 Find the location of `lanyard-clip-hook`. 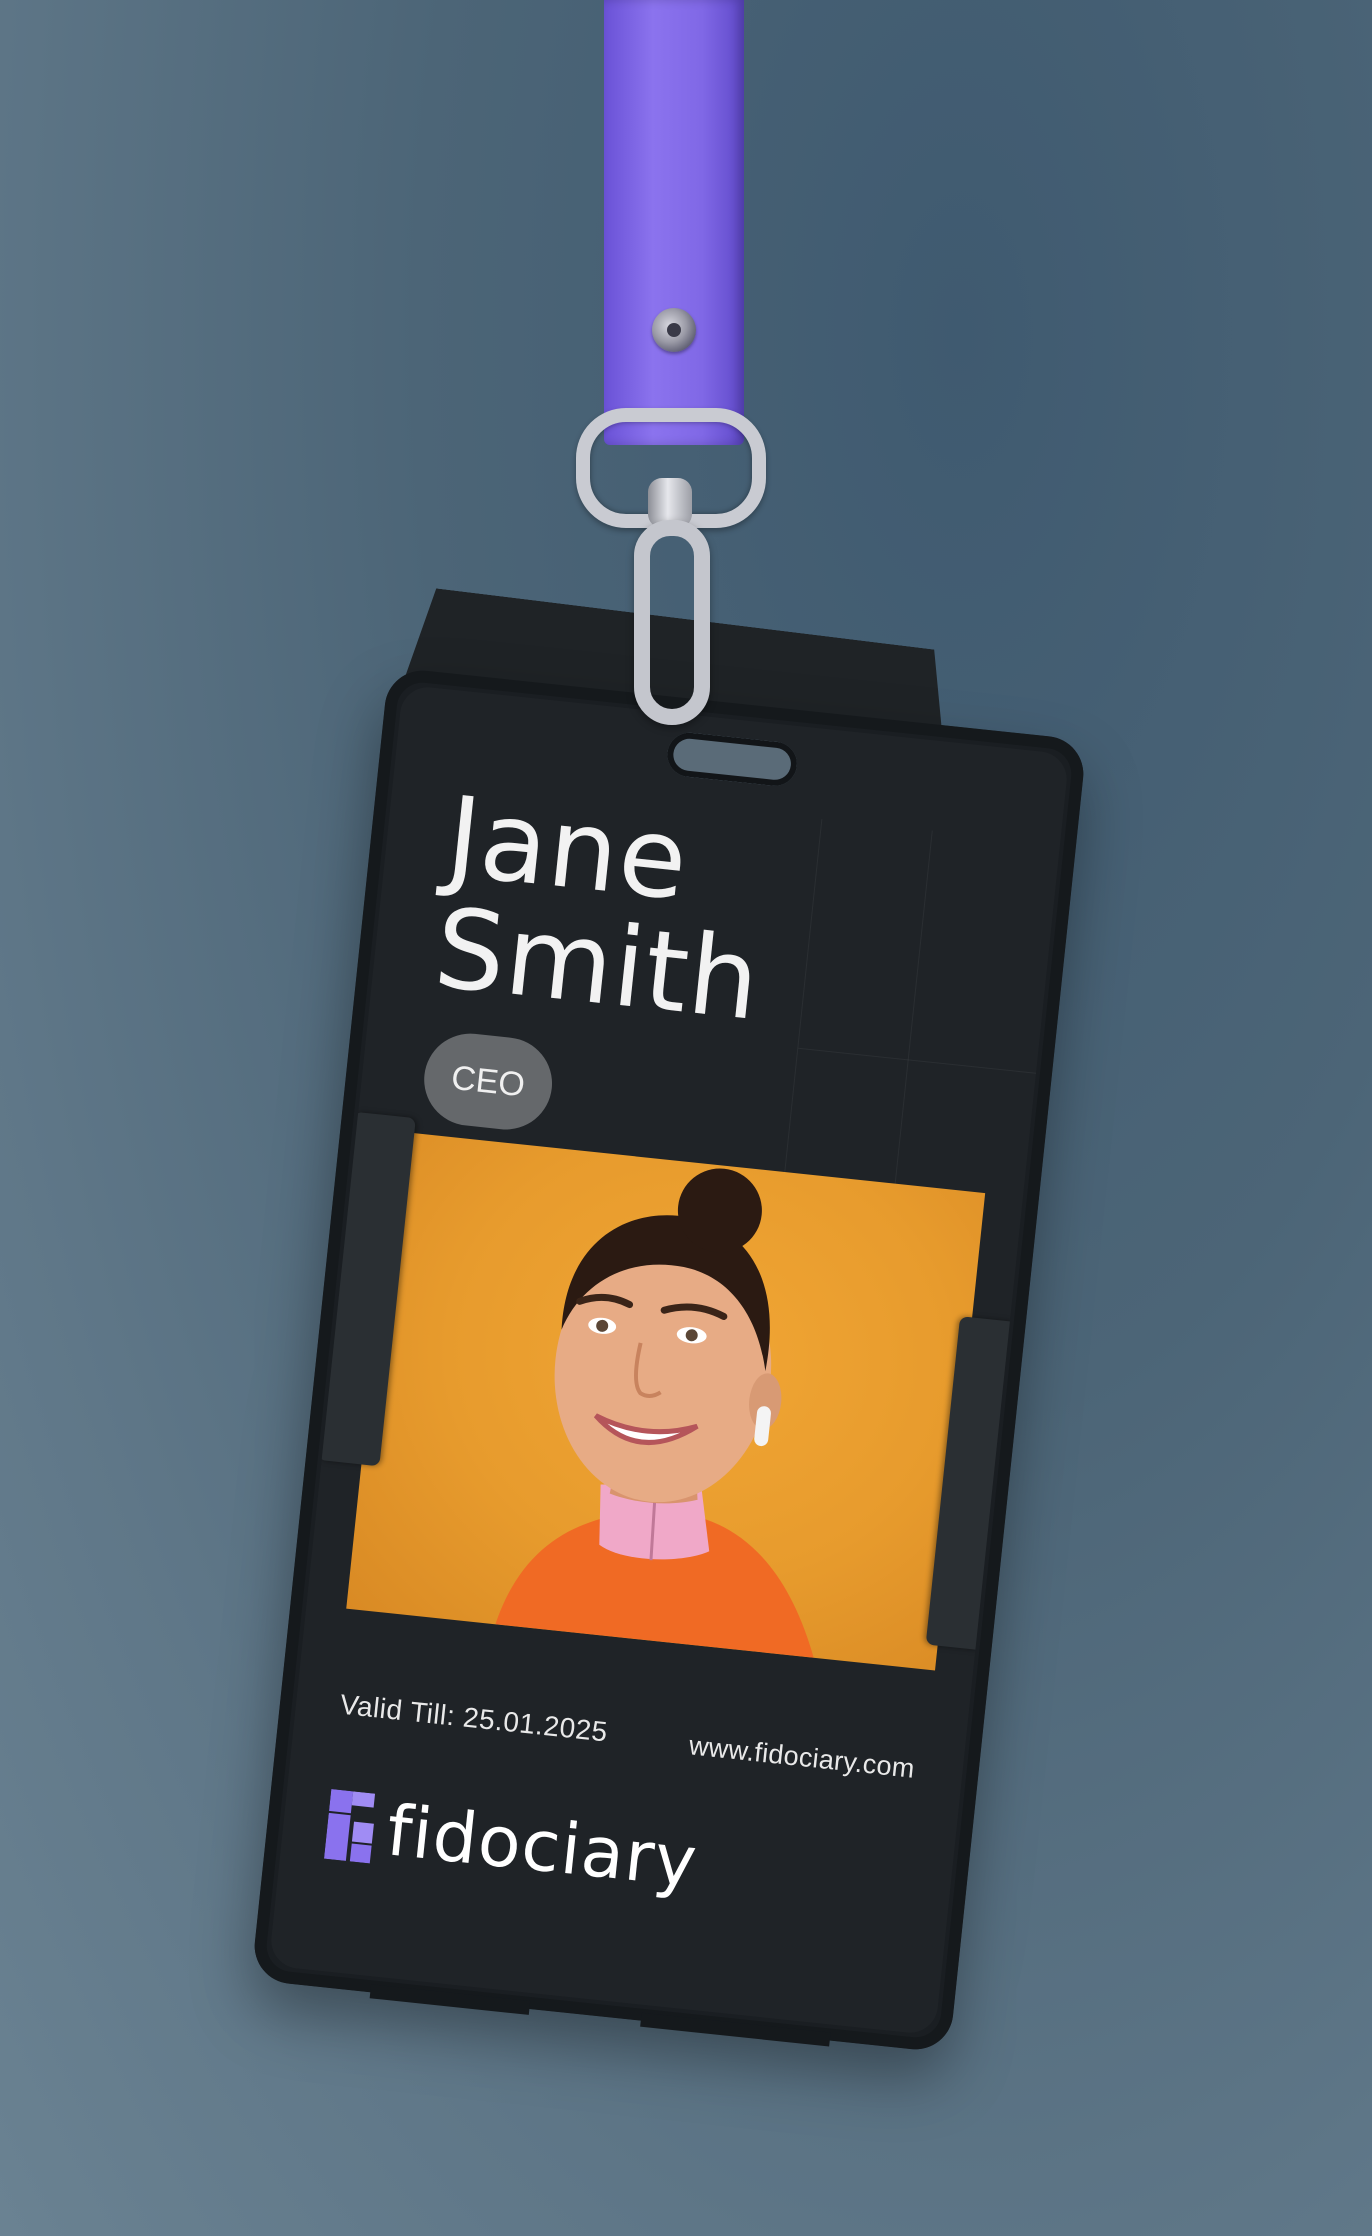

lanyard-clip-hook is located at coordinates (672, 622).